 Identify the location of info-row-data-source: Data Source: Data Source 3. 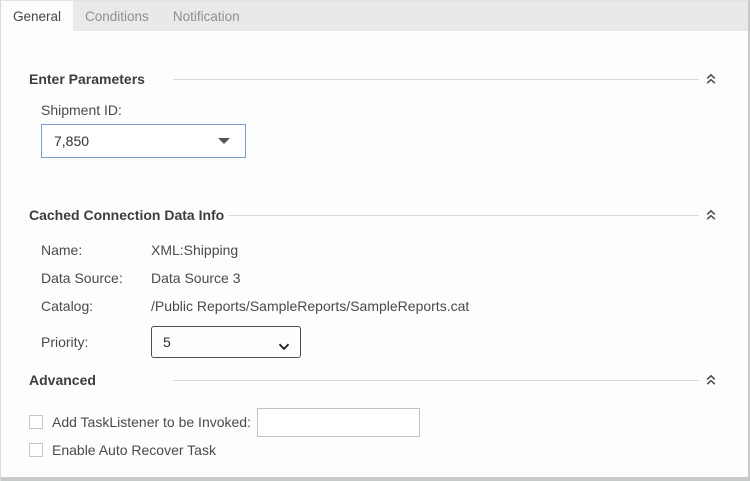
(394, 278).